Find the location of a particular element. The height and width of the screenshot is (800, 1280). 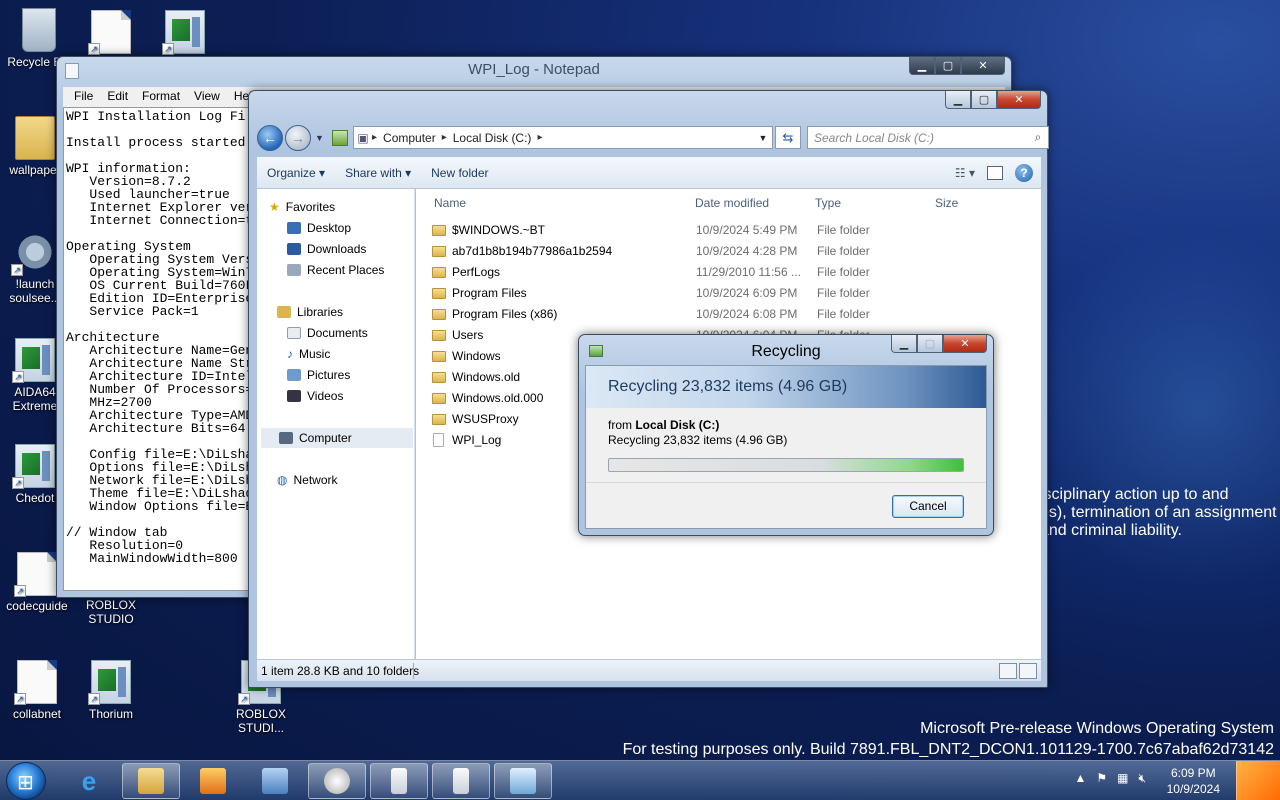

flag-icon: ⚑ is located at coordinates (1101, 778).